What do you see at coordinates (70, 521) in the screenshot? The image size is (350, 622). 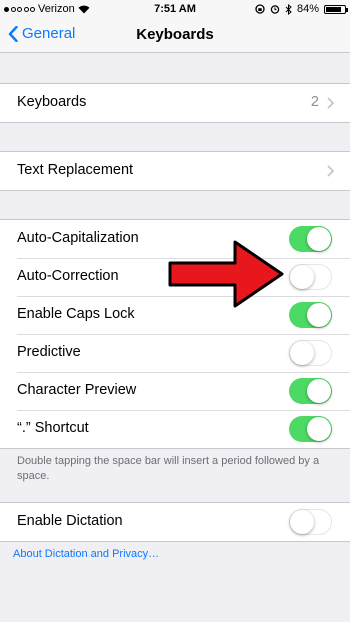 I see `enable-dictation-label: Enable Dictation` at bounding box center [70, 521].